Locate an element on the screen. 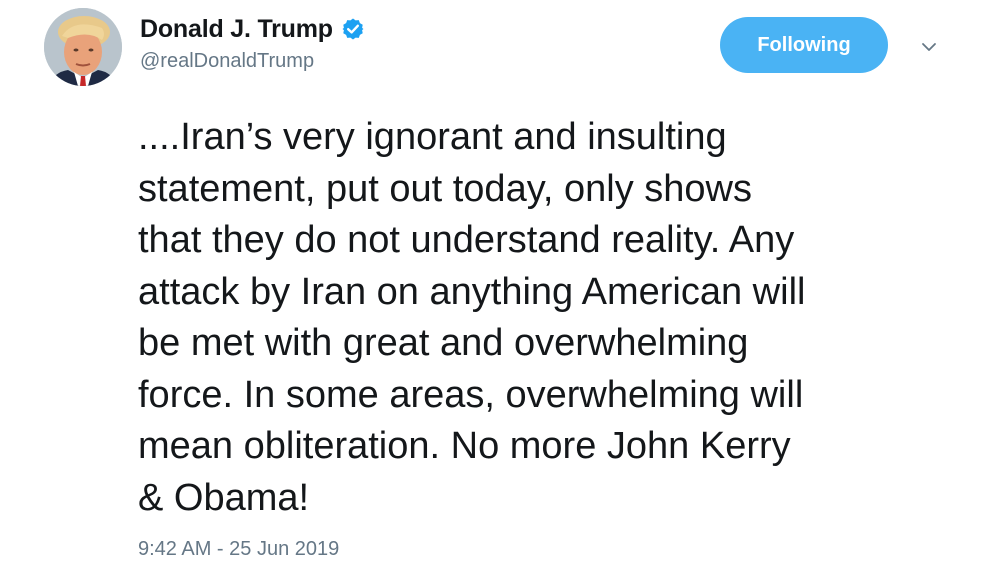  tweet-text-line: force. In some areas, overwhelming will is located at coordinates (471, 394).